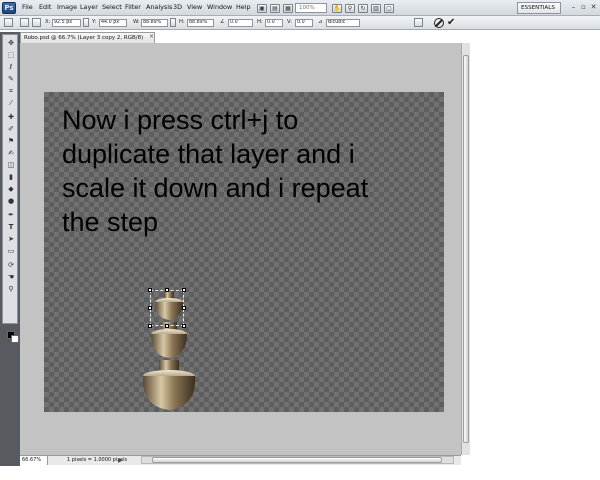 The image size is (600, 480). Describe the element at coordinates (94, 22) in the screenshot. I see `y-label: Y:` at that location.